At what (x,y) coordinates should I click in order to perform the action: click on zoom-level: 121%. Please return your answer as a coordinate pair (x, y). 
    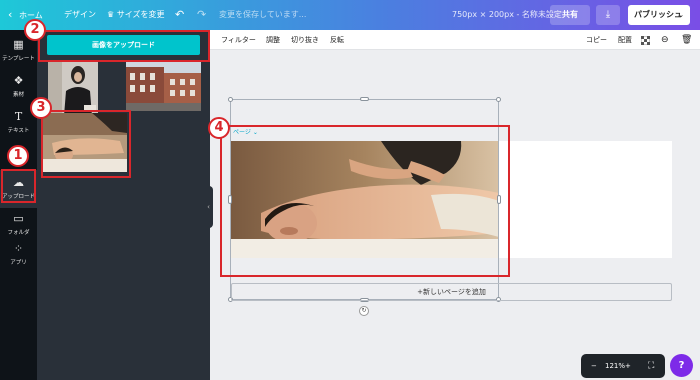
    Looking at the image, I should click on (615, 366).